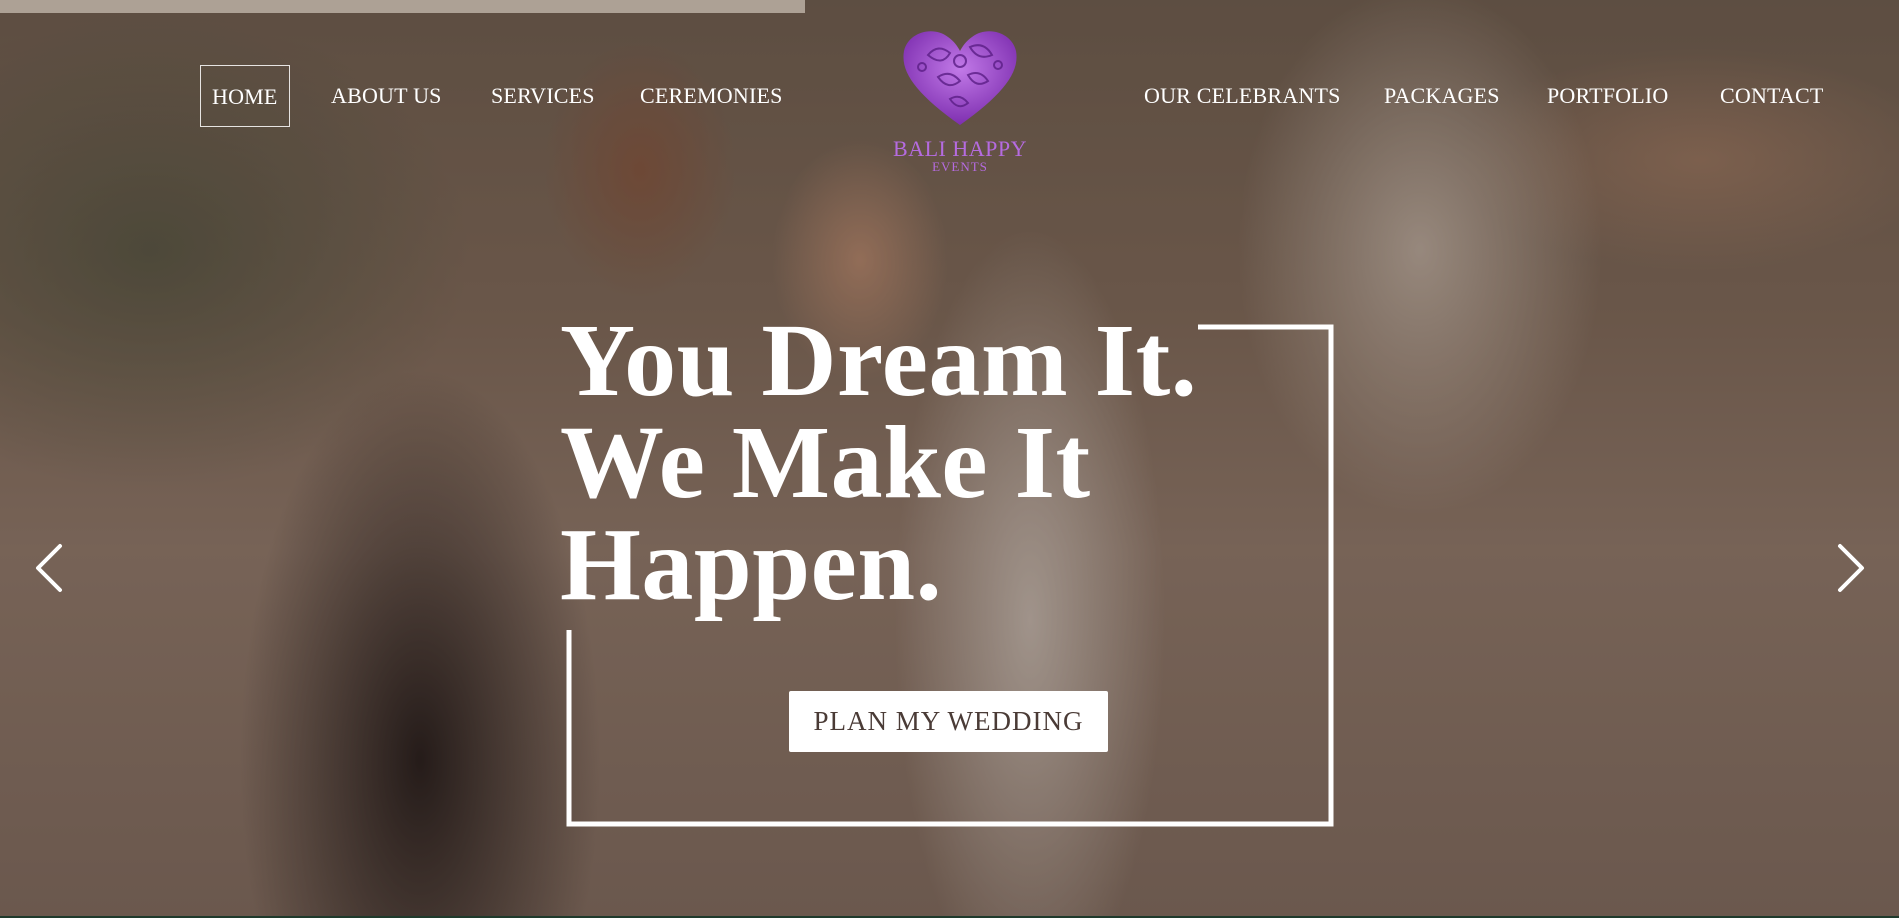 The image size is (1899, 918). What do you see at coordinates (960, 78) in the screenshot?
I see `heart-icon` at bounding box center [960, 78].